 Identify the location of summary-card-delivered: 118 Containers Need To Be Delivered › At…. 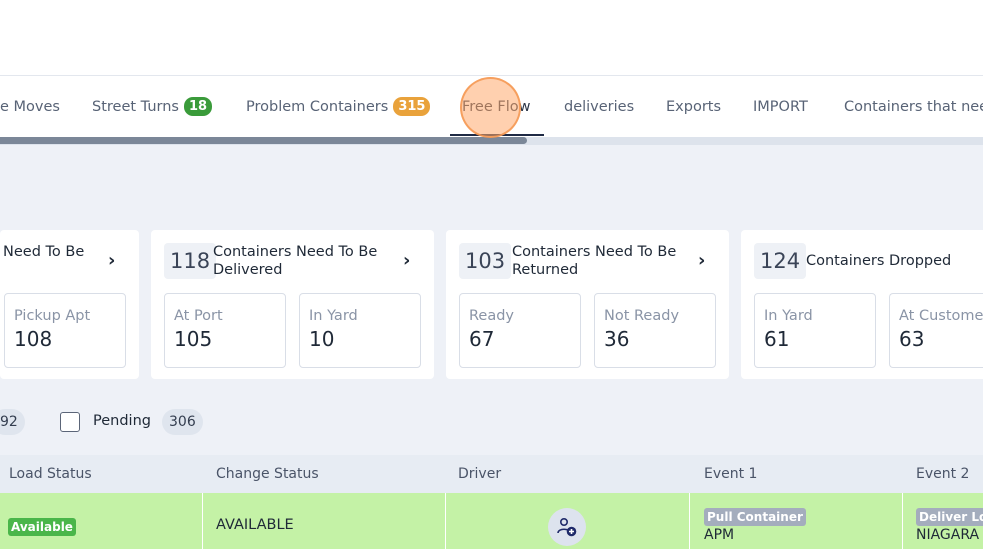
(292, 304).